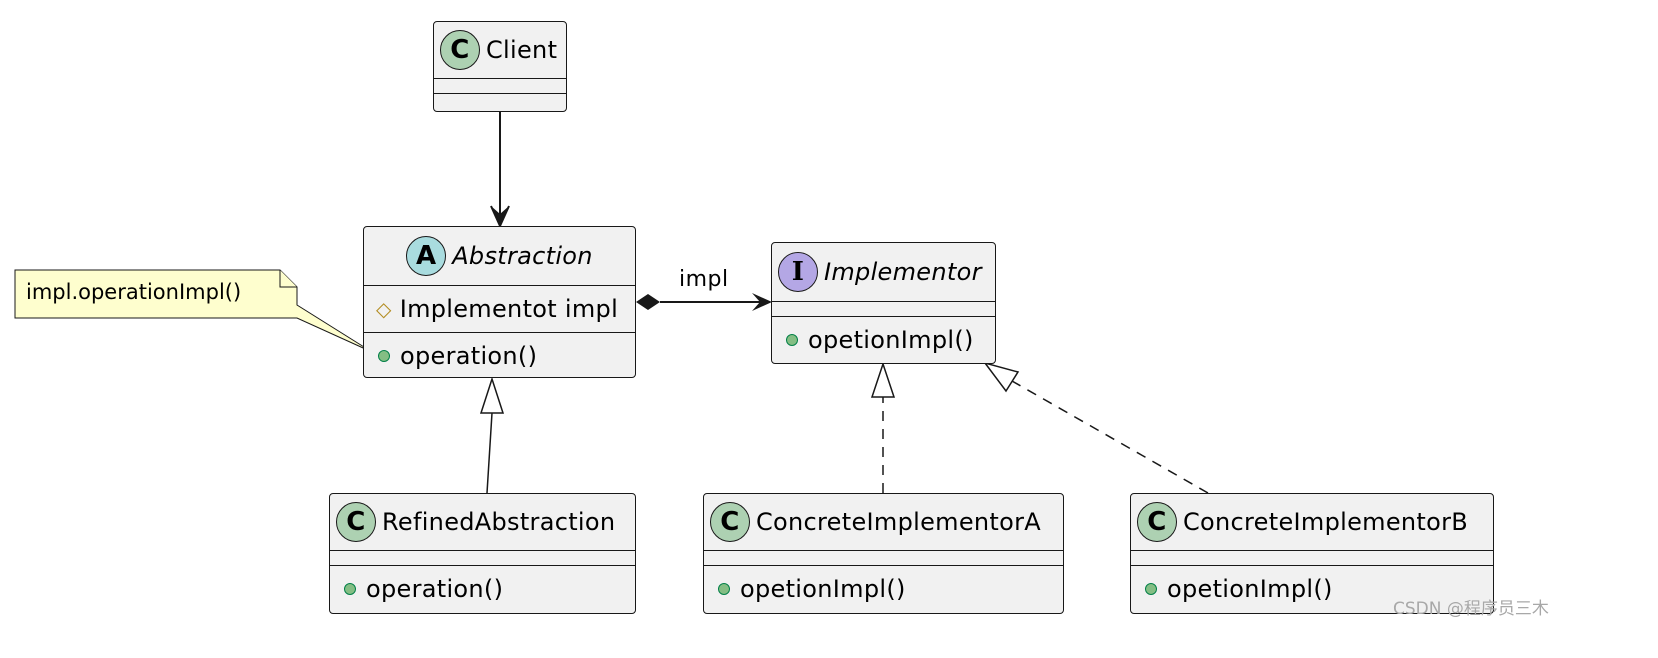  I want to click on class-name: ConcreteImplementorB, so click(1326, 522).